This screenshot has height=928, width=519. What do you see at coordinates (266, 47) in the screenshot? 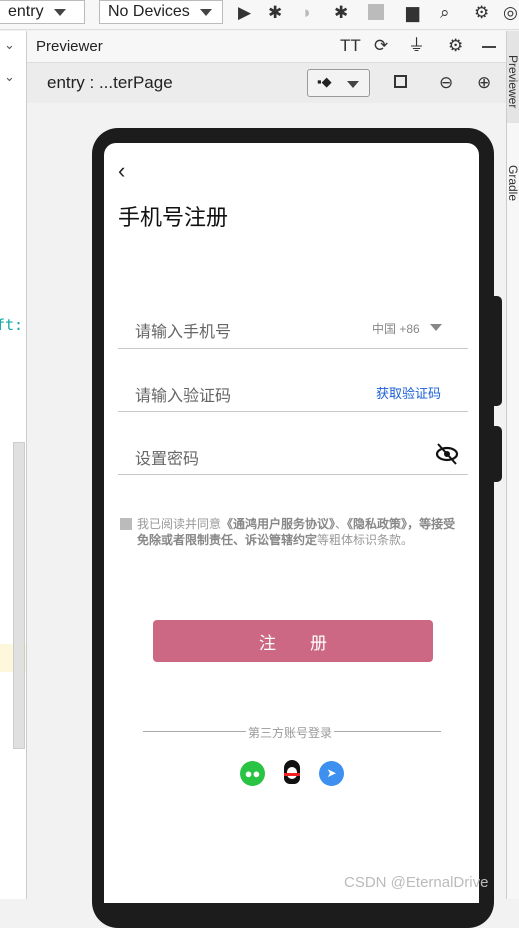
I see `previewer-header: Previewer TT ⟳ ⏚ ⚙` at bounding box center [266, 47].